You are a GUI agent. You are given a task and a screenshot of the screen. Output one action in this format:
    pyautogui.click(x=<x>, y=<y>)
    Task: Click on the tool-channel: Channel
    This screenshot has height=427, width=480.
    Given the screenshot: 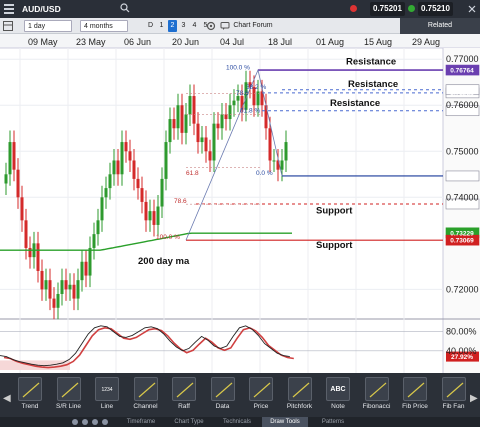 What is the action you would take?
    pyautogui.click(x=146, y=397)
    